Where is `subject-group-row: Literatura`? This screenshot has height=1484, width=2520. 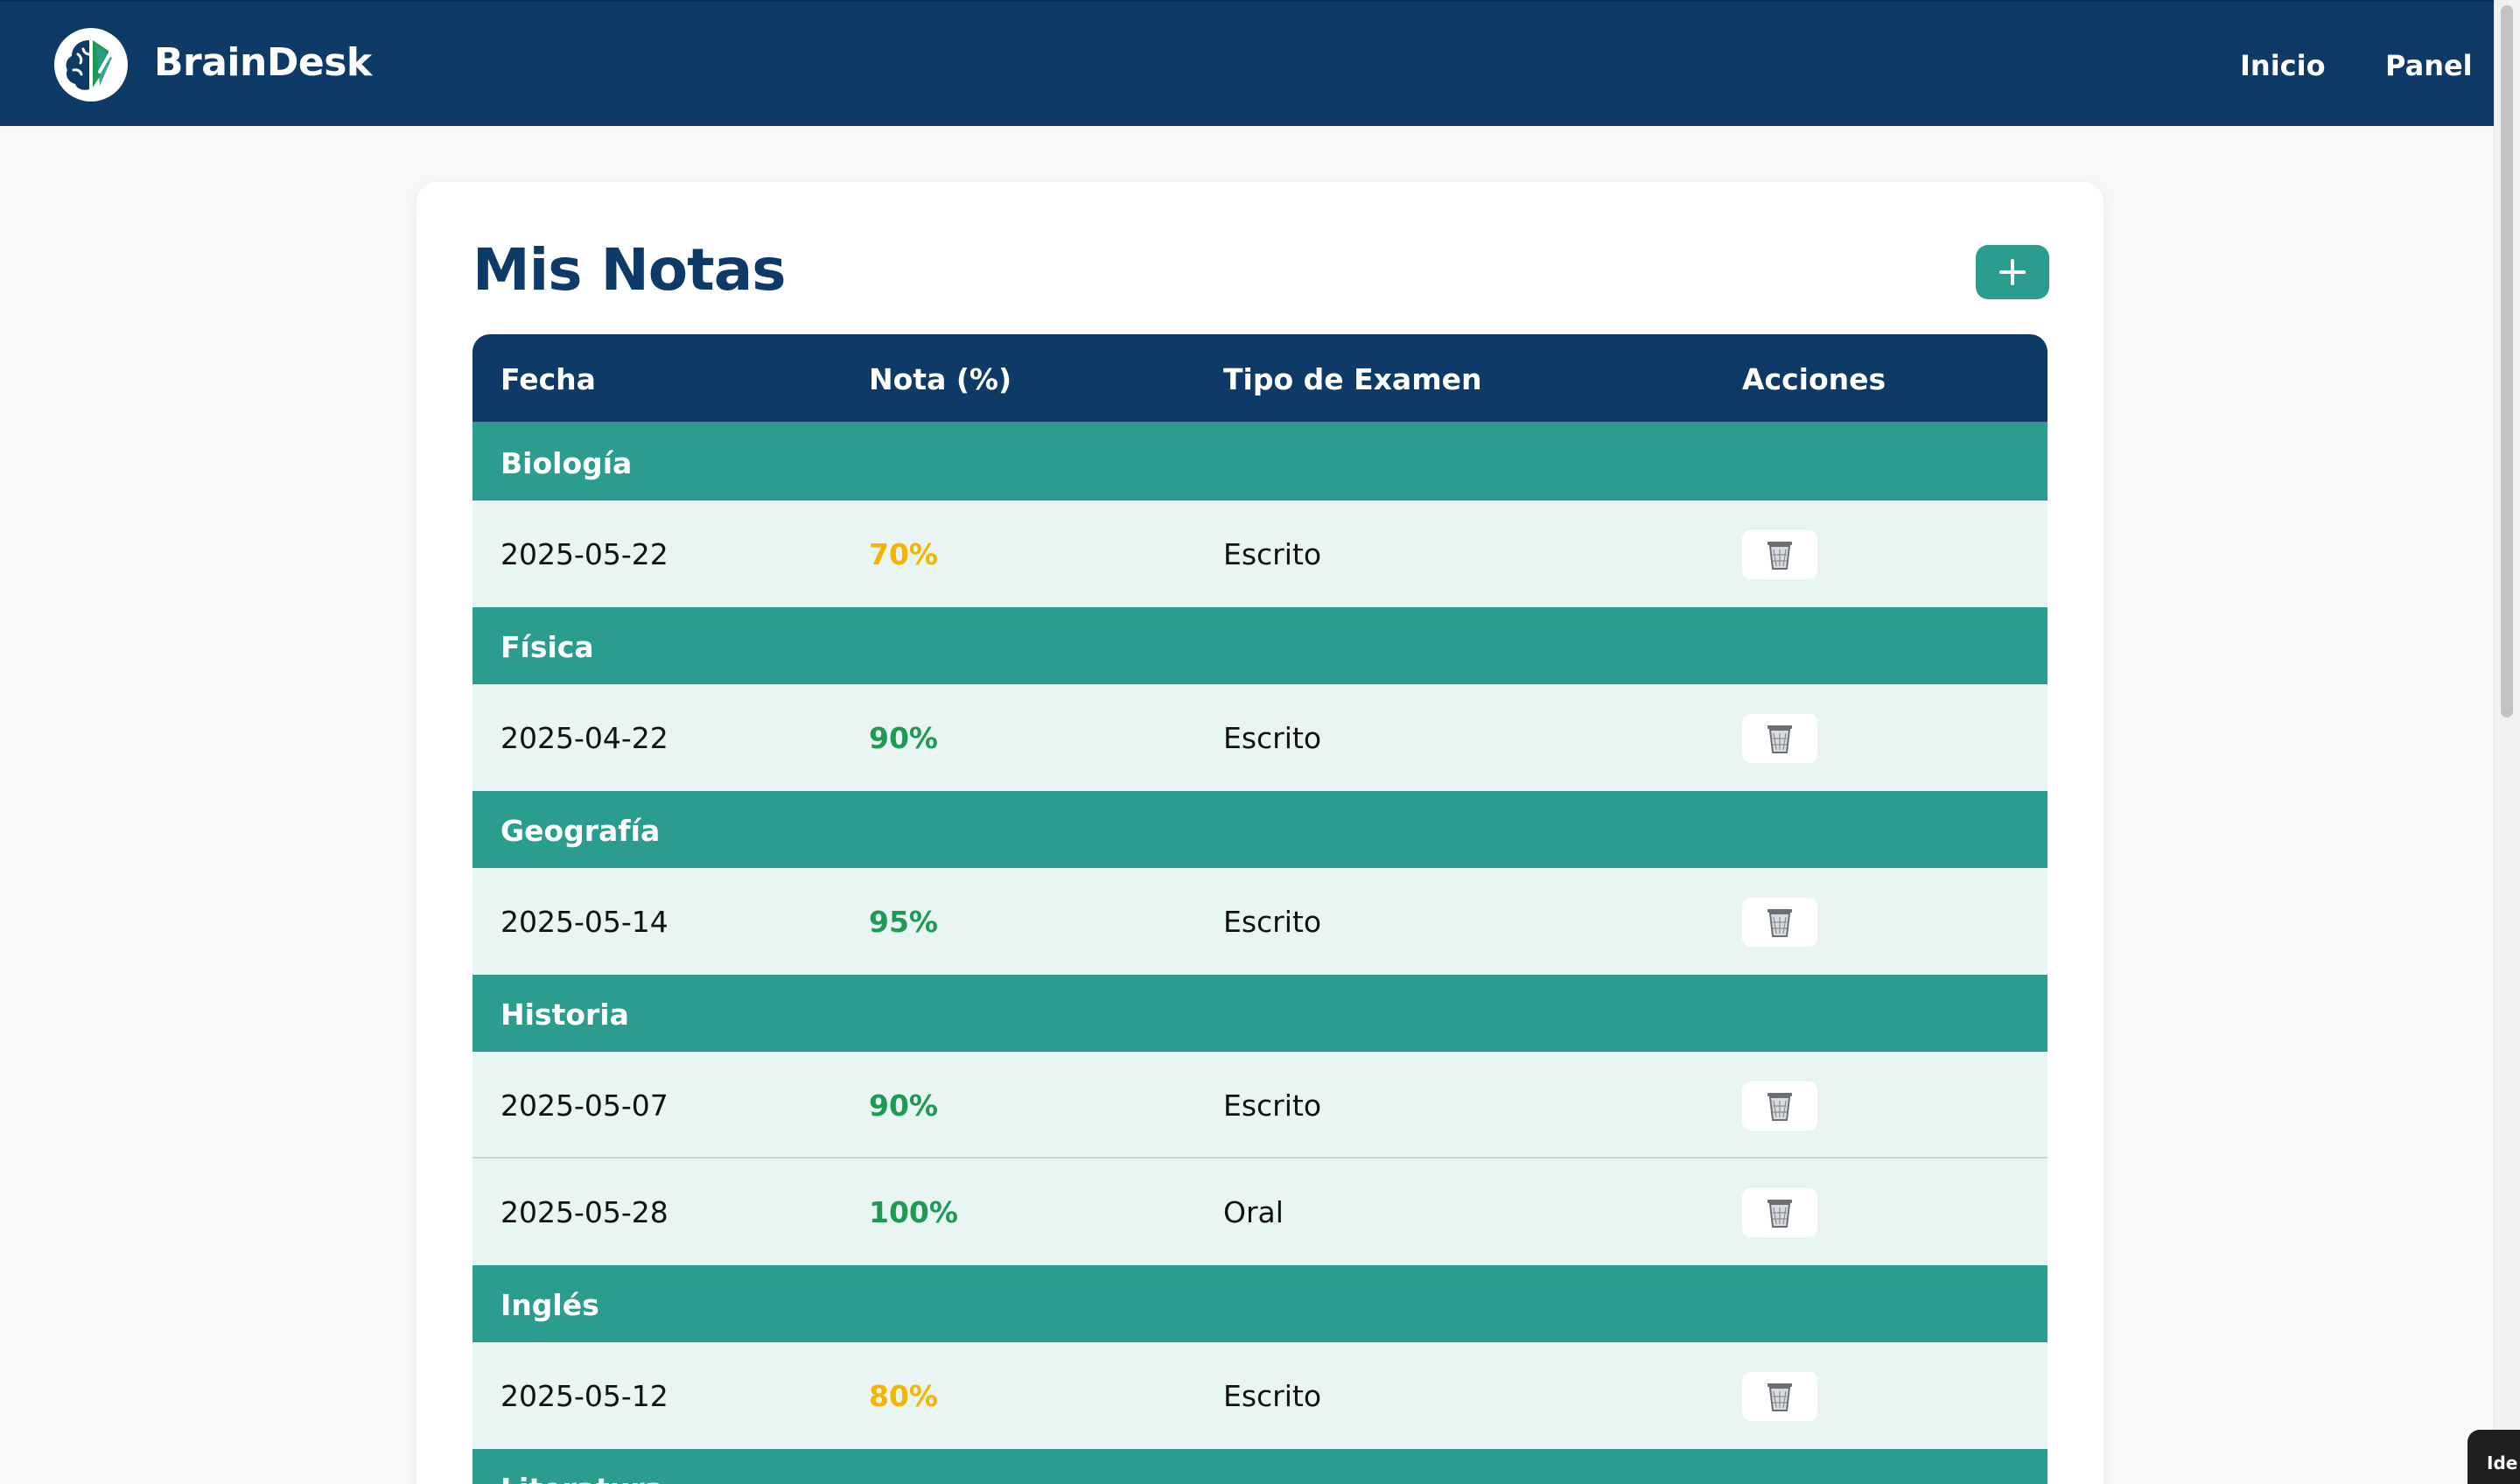 subject-group-row: Literatura is located at coordinates (1260, 1466).